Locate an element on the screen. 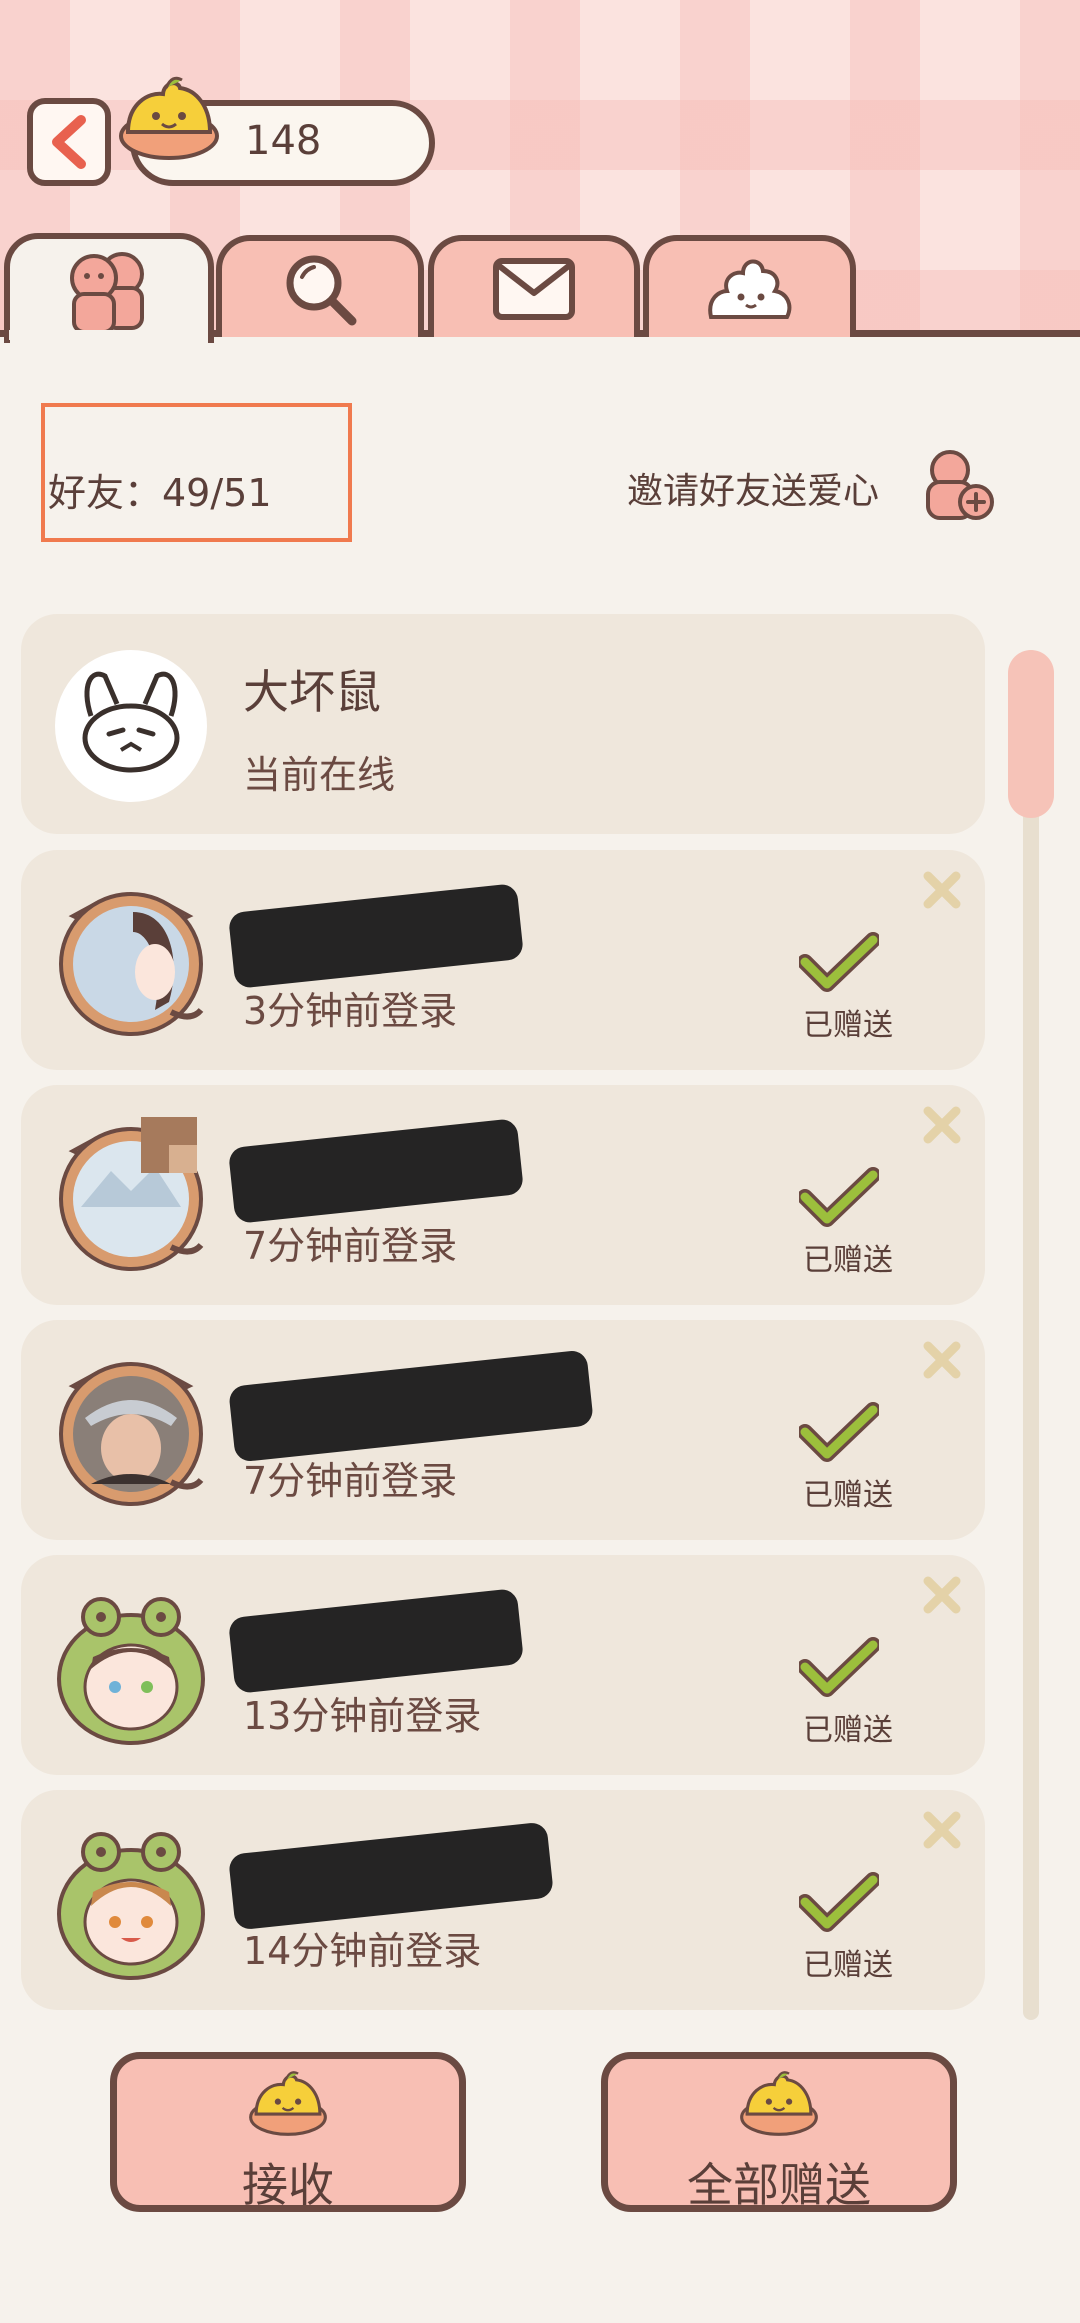  friend-card: 13分钟前登录 已赠送 is located at coordinates (503, 1665).